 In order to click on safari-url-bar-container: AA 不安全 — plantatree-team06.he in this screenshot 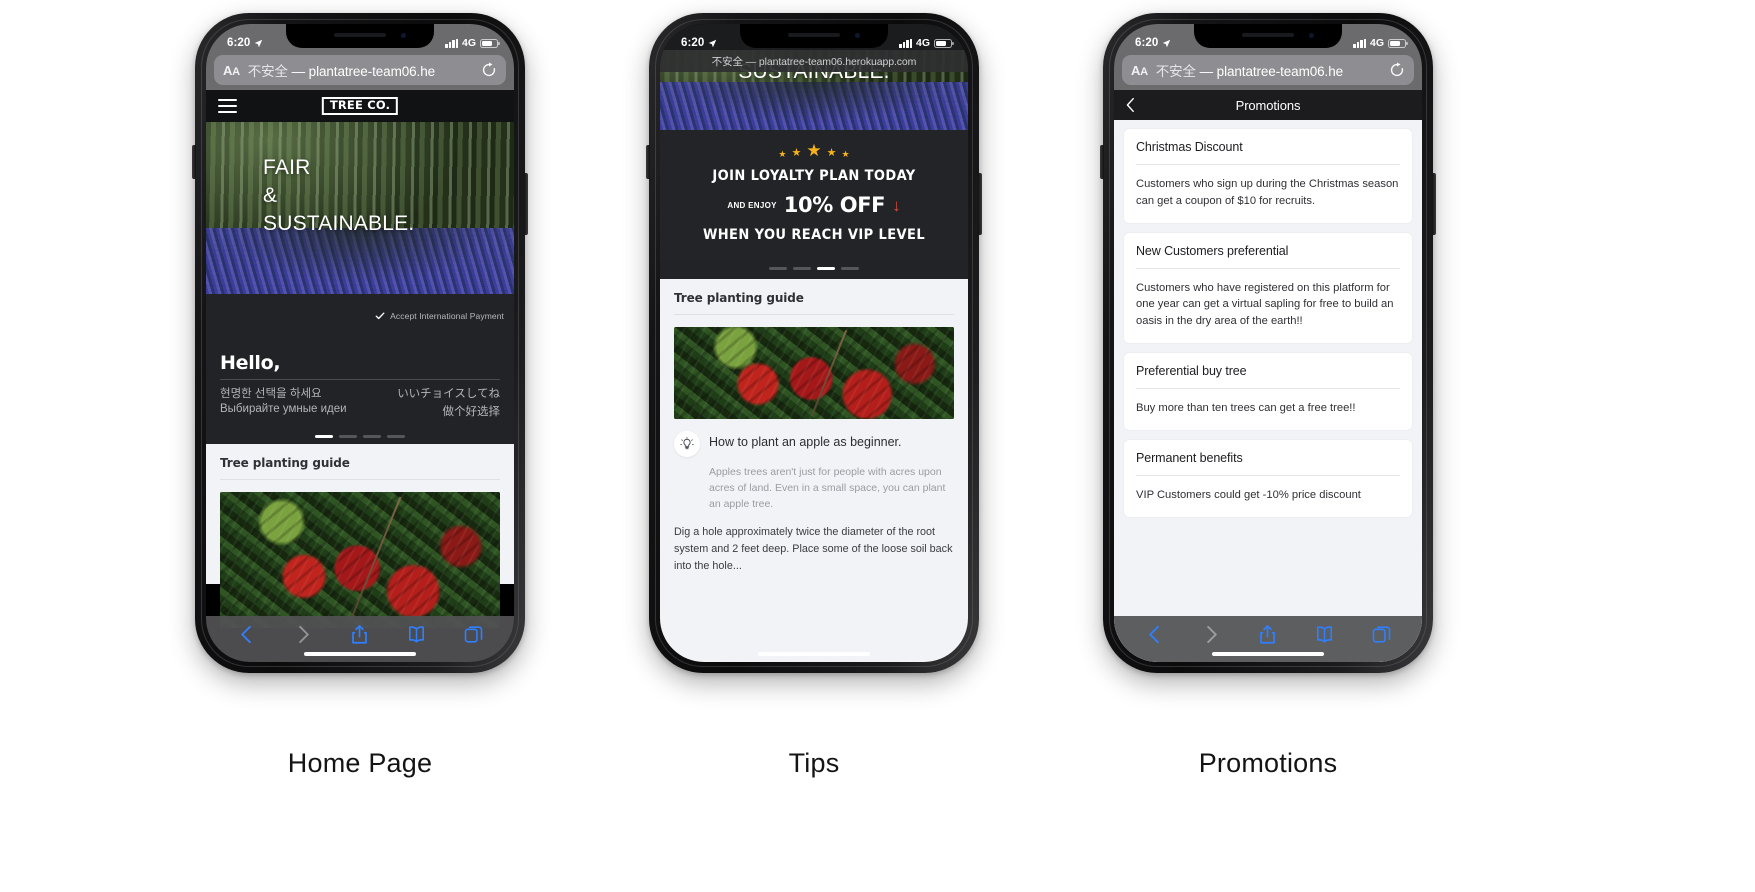, I will do `click(1268, 71)`.